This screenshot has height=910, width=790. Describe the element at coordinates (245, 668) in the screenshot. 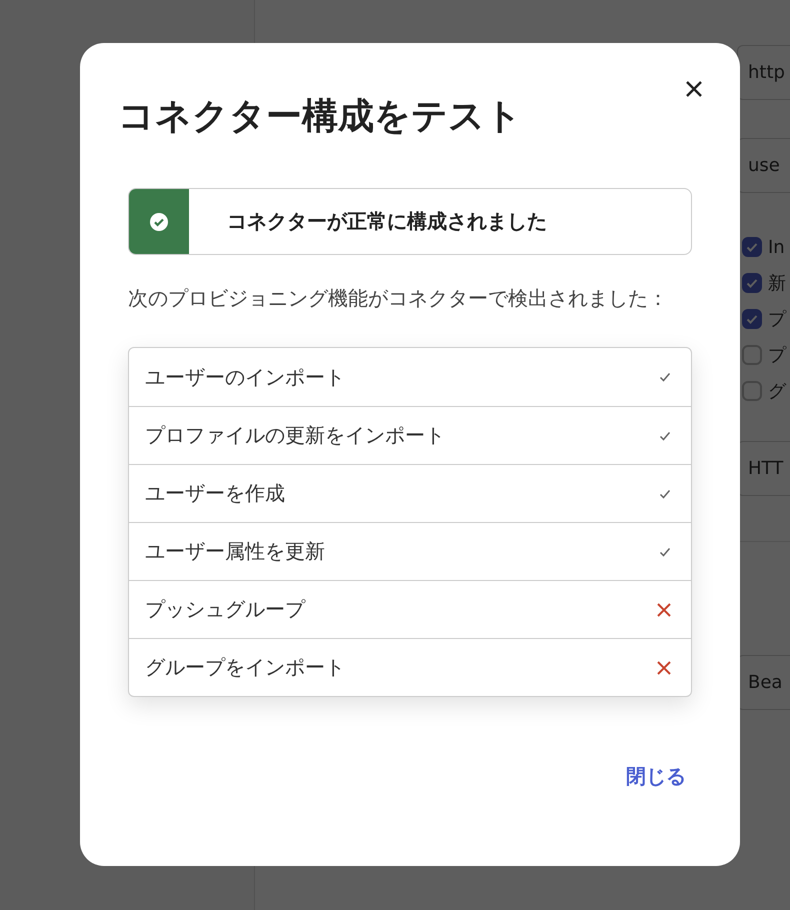

I see `capability-label: グループをインポート` at that location.